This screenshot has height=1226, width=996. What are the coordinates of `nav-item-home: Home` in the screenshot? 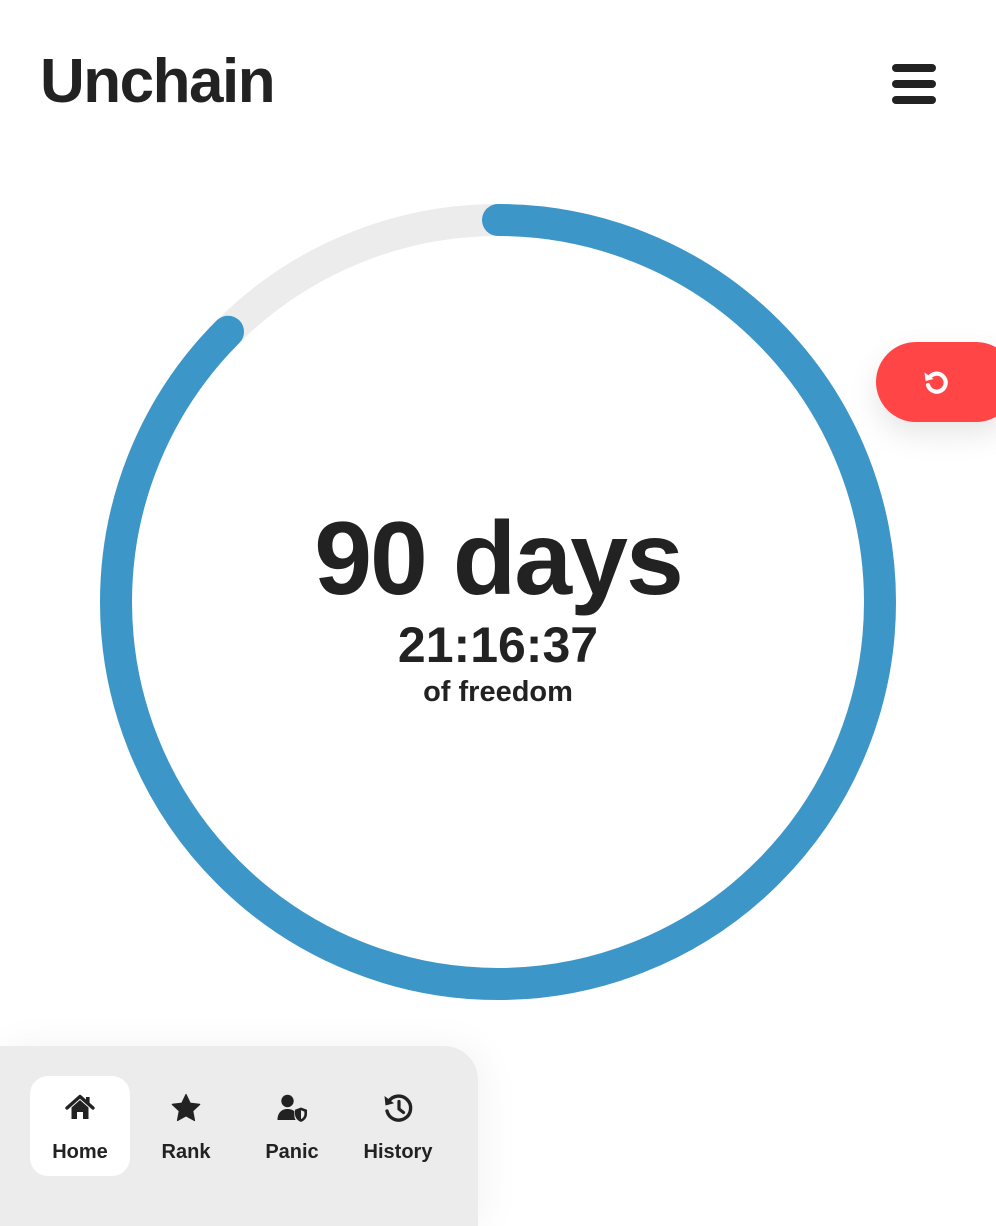 It's located at (80, 1126).